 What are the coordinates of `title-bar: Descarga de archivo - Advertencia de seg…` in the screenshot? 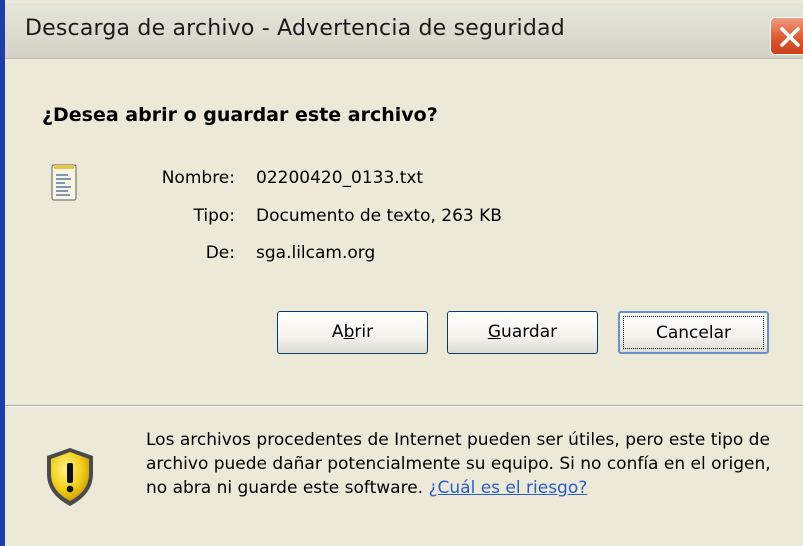 It's located at (404, 31).